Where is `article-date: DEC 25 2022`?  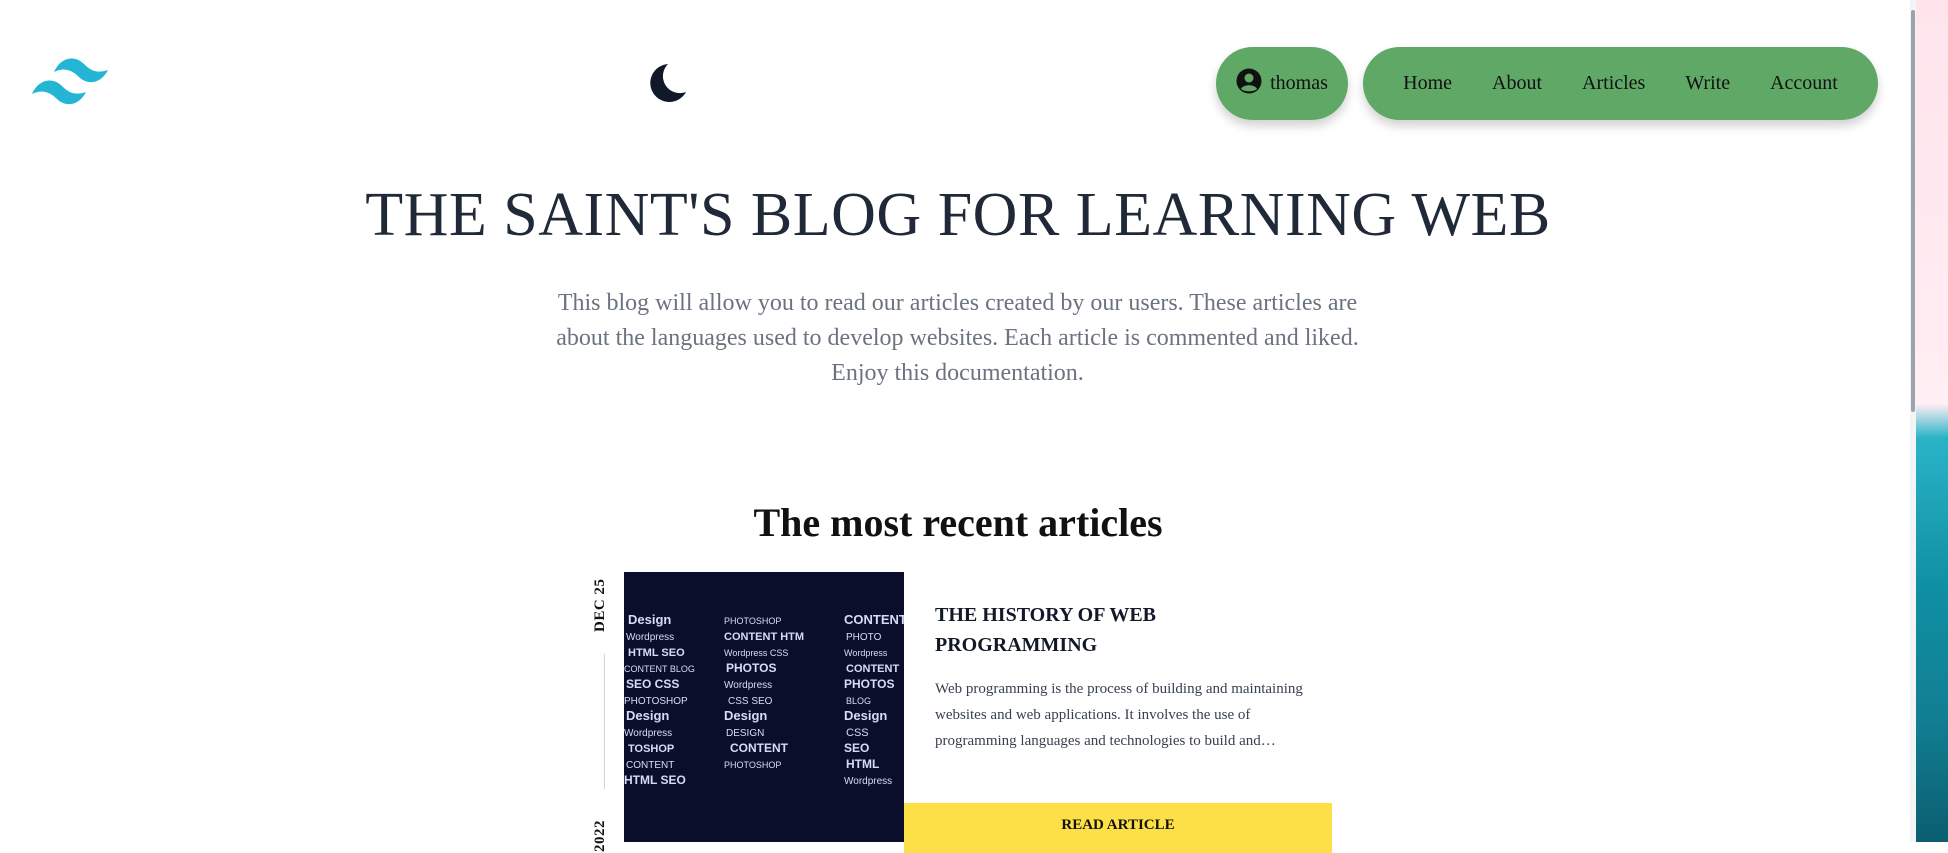 article-date: DEC 25 2022 is located at coordinates (605, 712).